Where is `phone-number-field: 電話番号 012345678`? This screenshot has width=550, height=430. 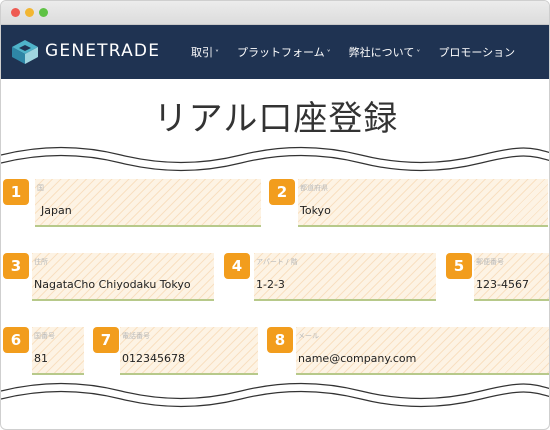 phone-number-field: 電話番号 012345678 is located at coordinates (189, 351).